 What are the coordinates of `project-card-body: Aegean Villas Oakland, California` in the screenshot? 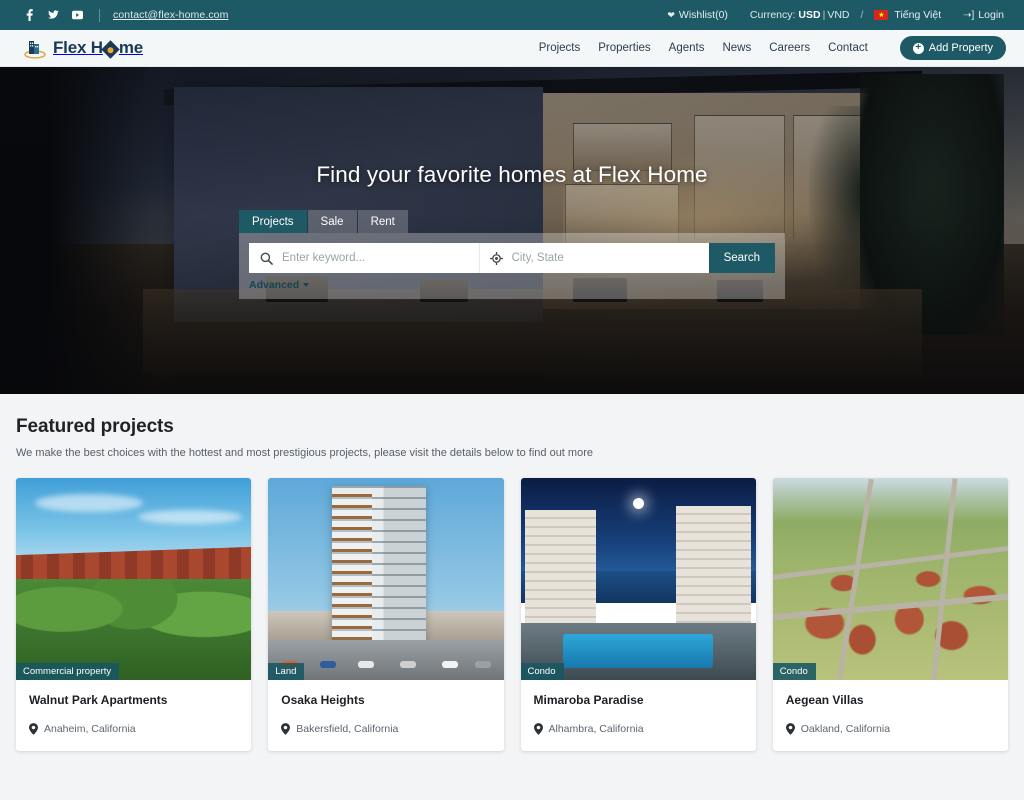 It's located at (890, 715).